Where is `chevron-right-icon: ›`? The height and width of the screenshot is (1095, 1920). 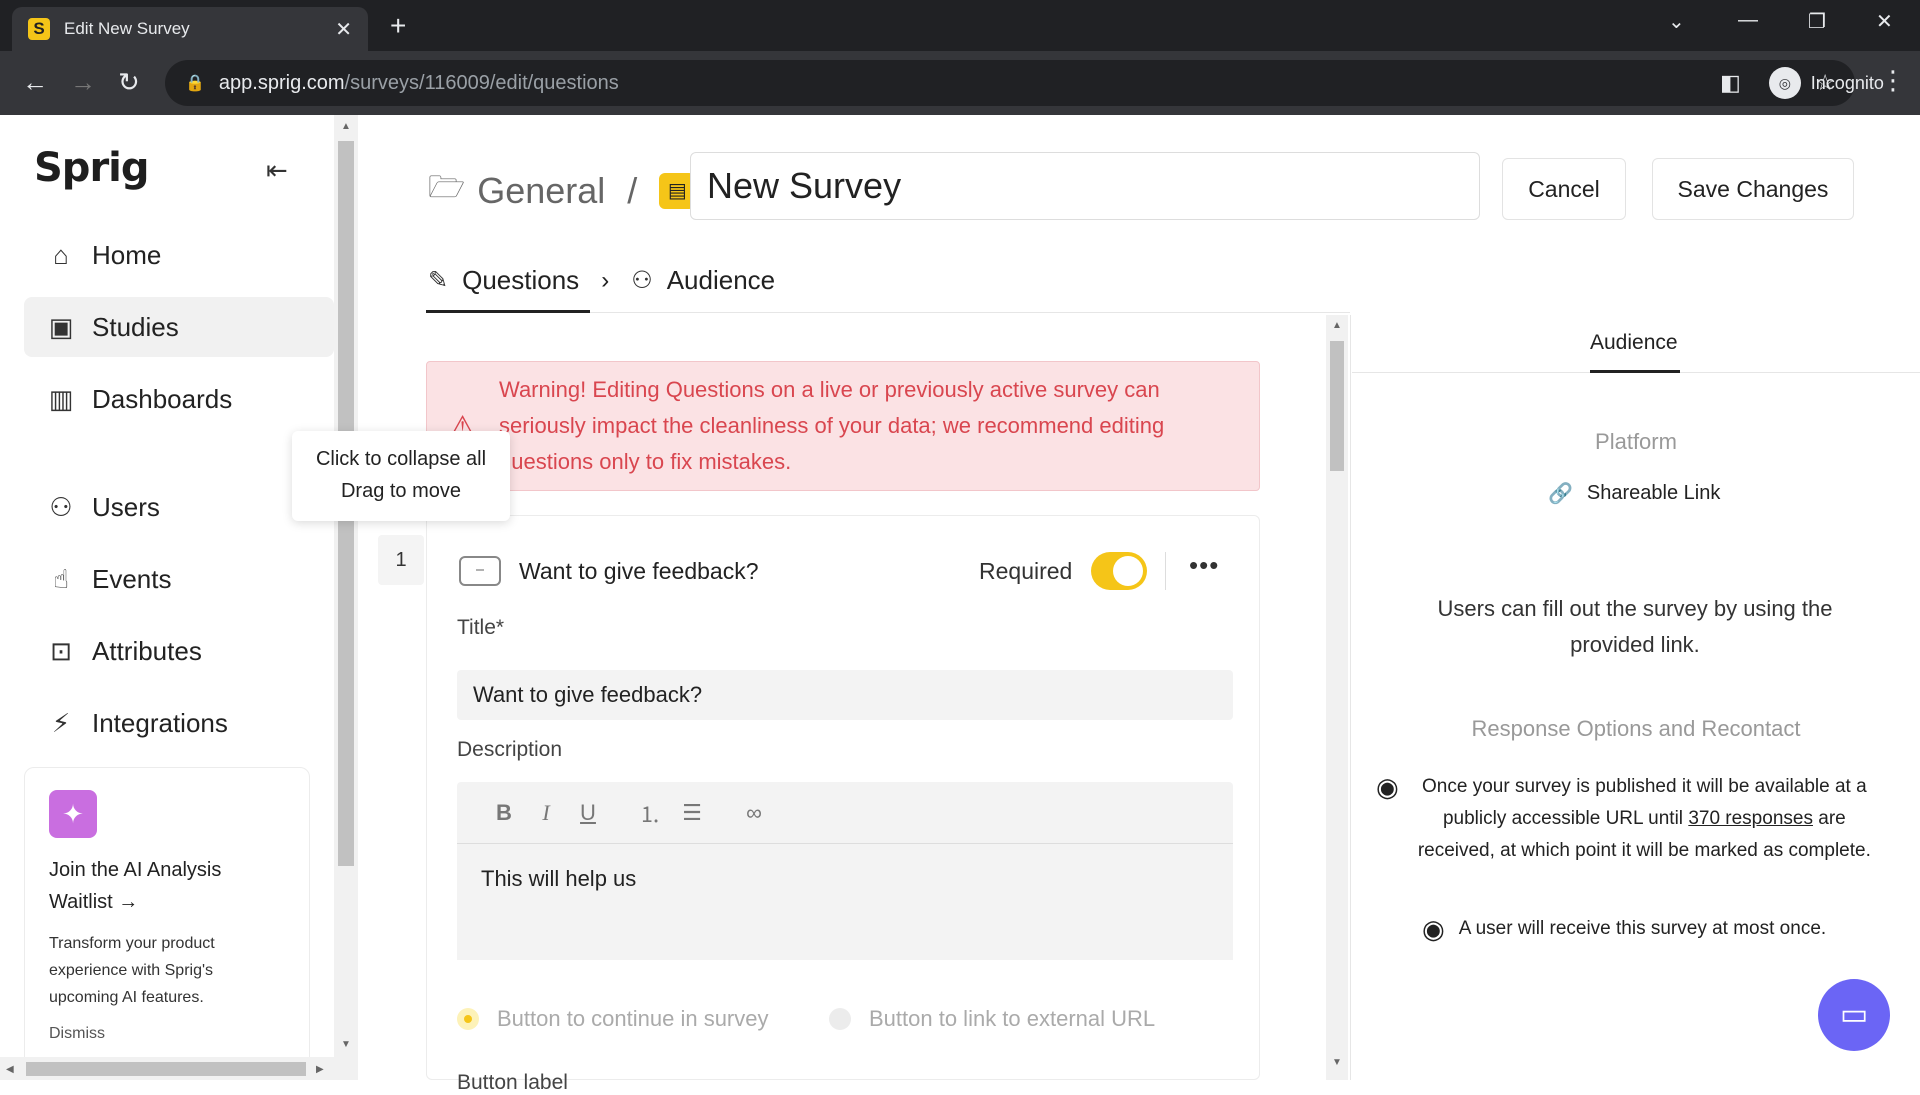 chevron-right-icon: › is located at coordinates (605, 280).